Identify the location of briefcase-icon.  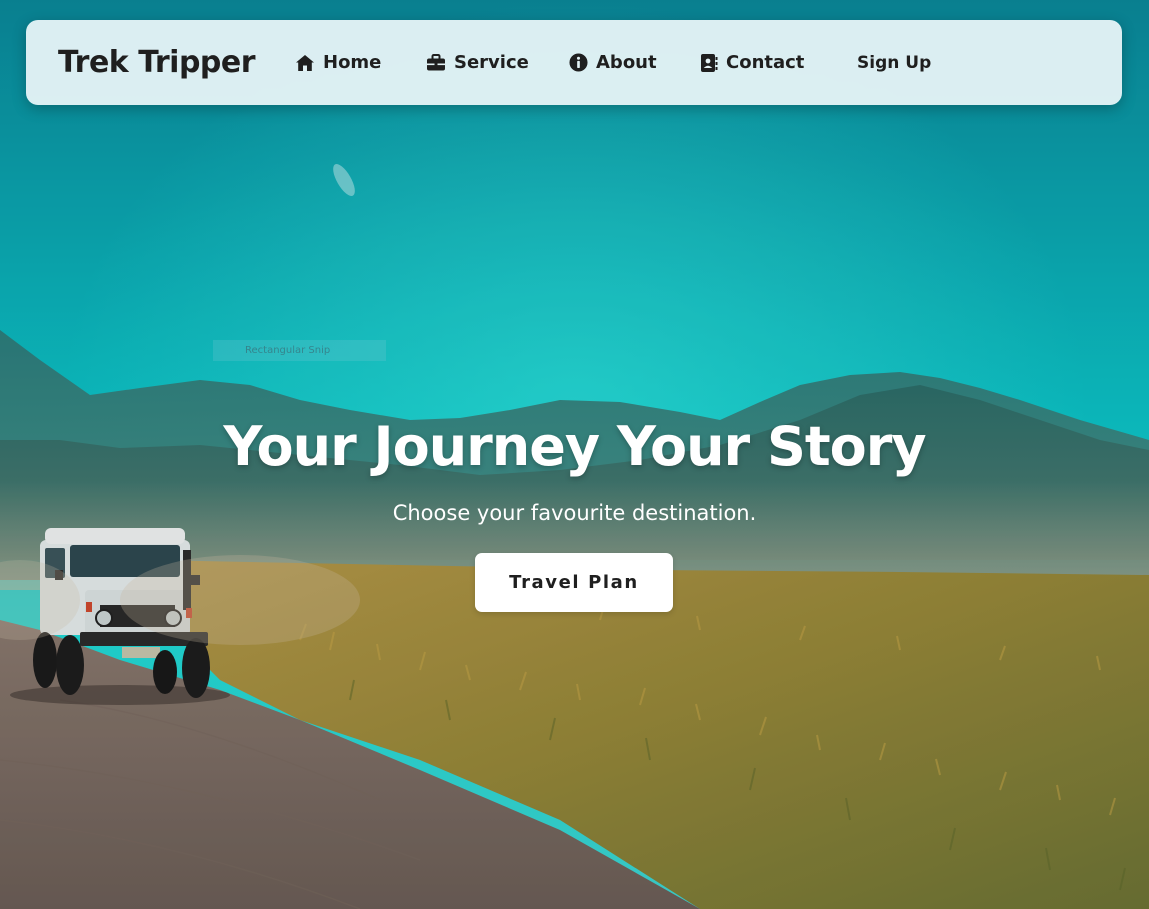
(436, 62).